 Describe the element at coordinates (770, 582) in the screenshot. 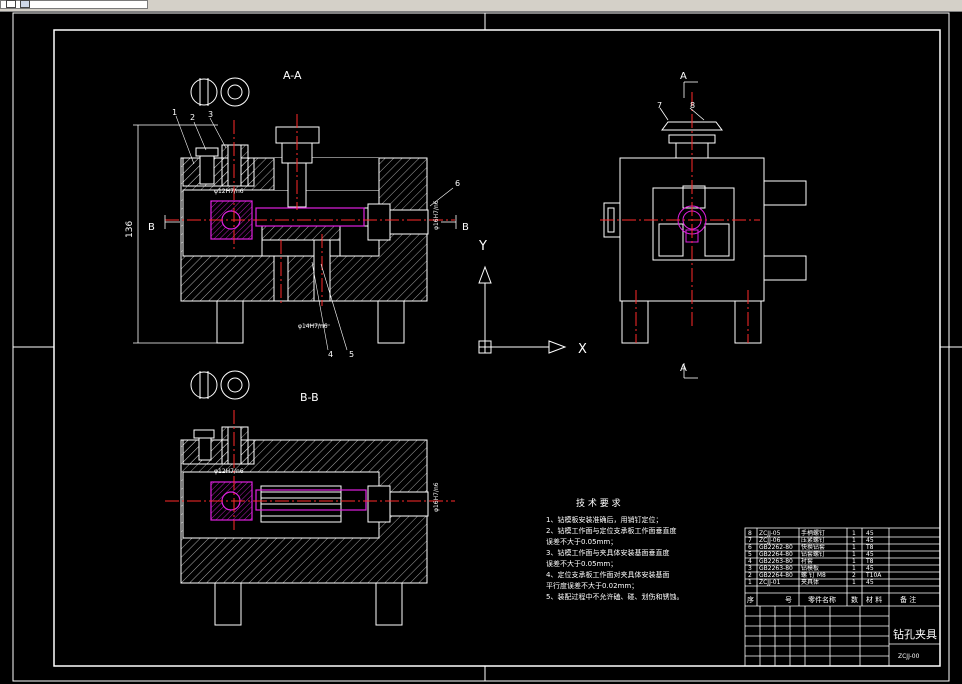

I see `bom-cell: ZCJJ-01` at that location.